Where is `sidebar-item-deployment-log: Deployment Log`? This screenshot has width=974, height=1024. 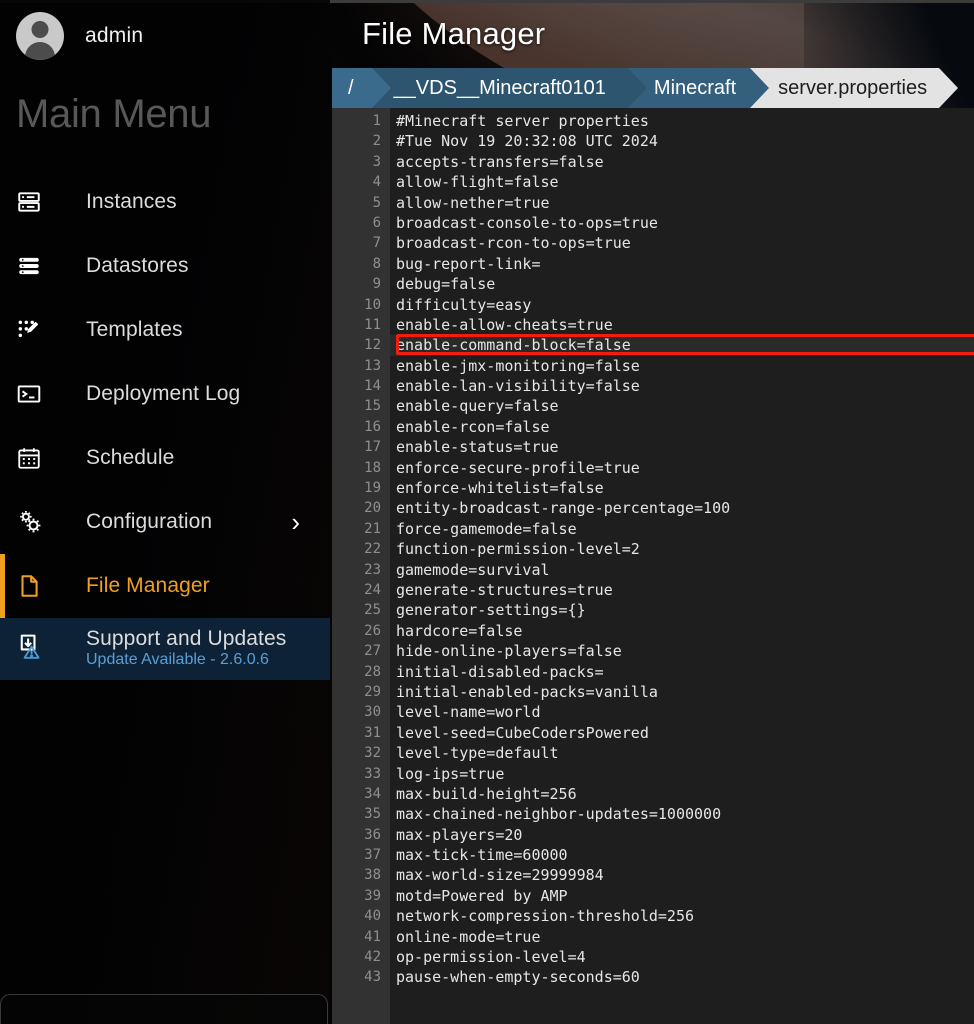
sidebar-item-deployment-log: Deployment Log is located at coordinates (165, 394).